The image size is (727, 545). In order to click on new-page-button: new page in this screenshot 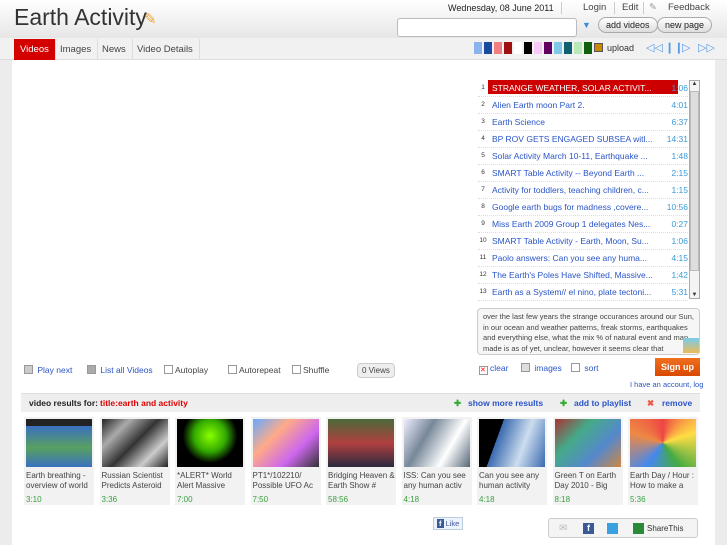, I will do `click(685, 25)`.